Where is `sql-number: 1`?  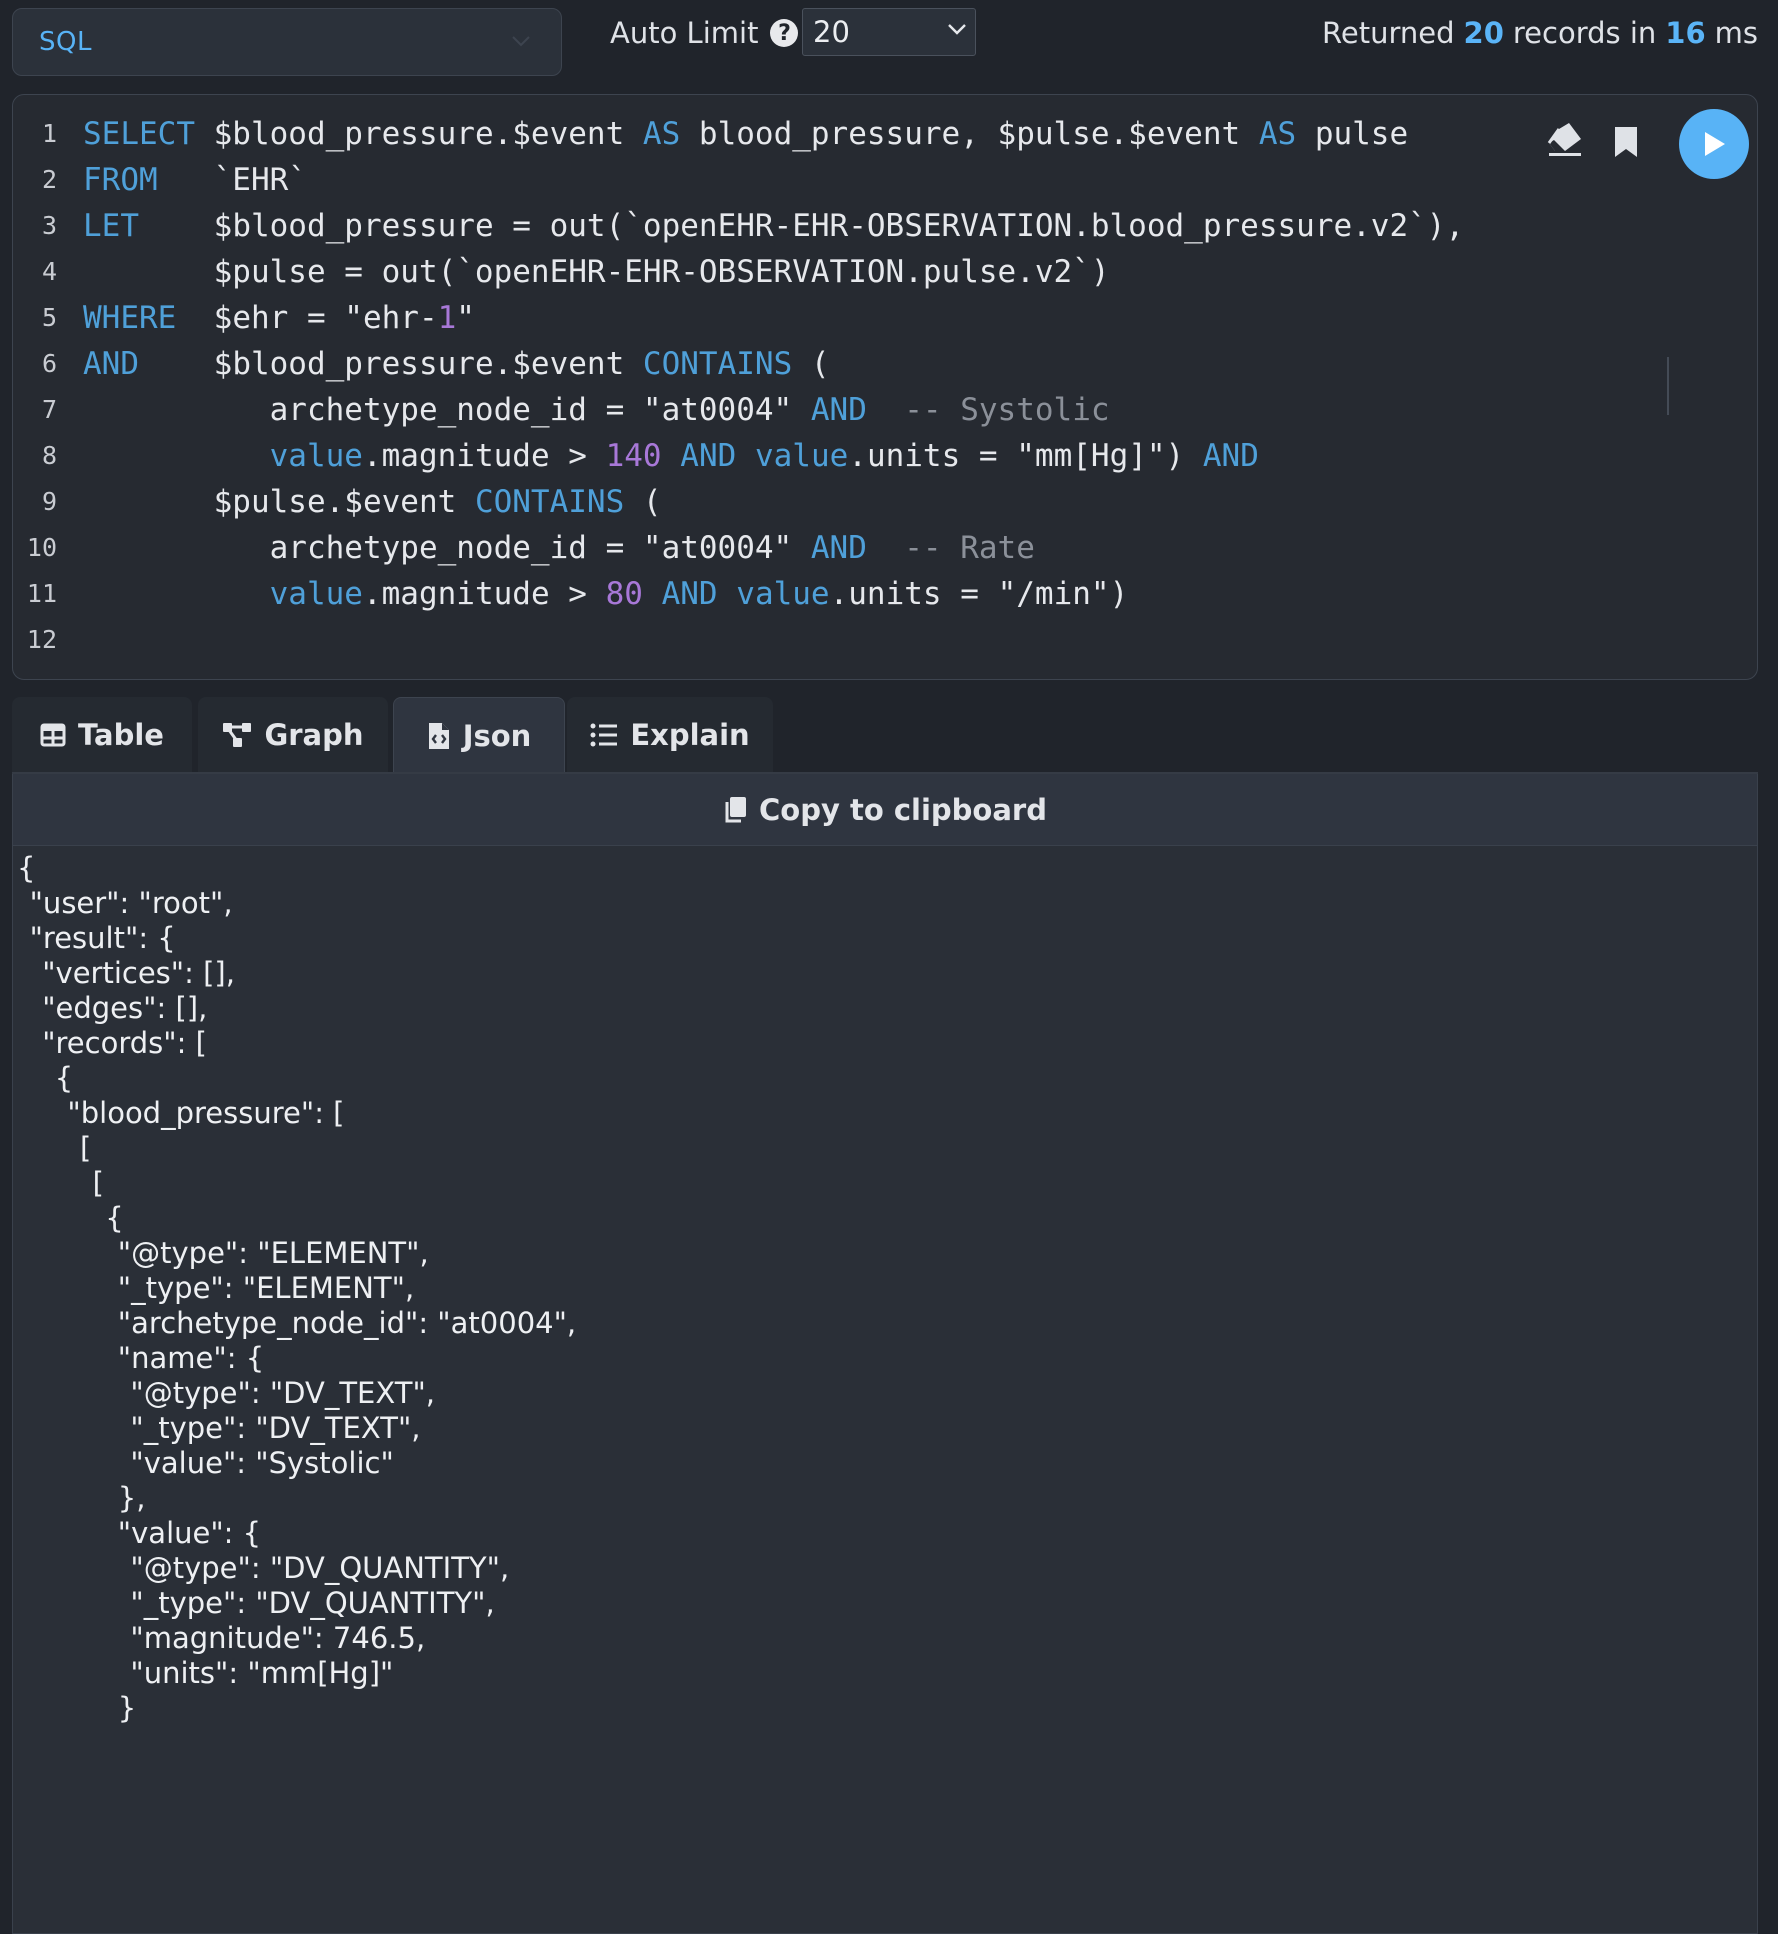
sql-number: 1 is located at coordinates (447, 318).